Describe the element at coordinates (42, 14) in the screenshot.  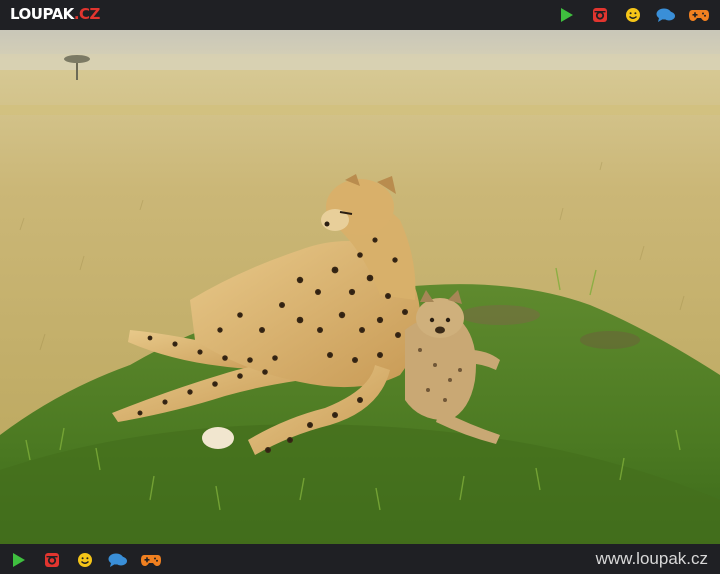
I see `logo-main-text: LOUPAK` at that location.